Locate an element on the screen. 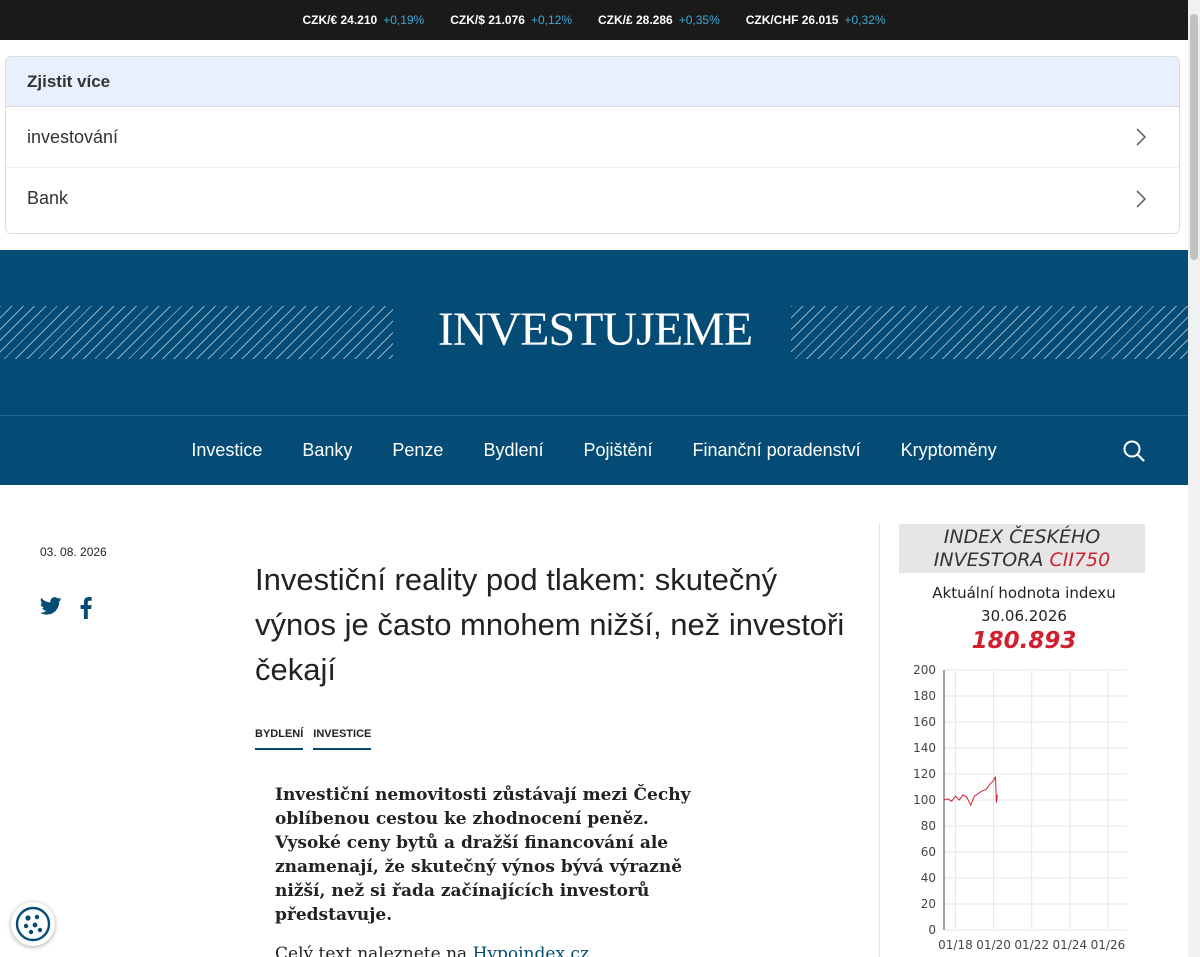 The width and height of the screenshot is (1200, 957). index-title-line-2: INVESTORA CII750 is located at coordinates (1022, 560).